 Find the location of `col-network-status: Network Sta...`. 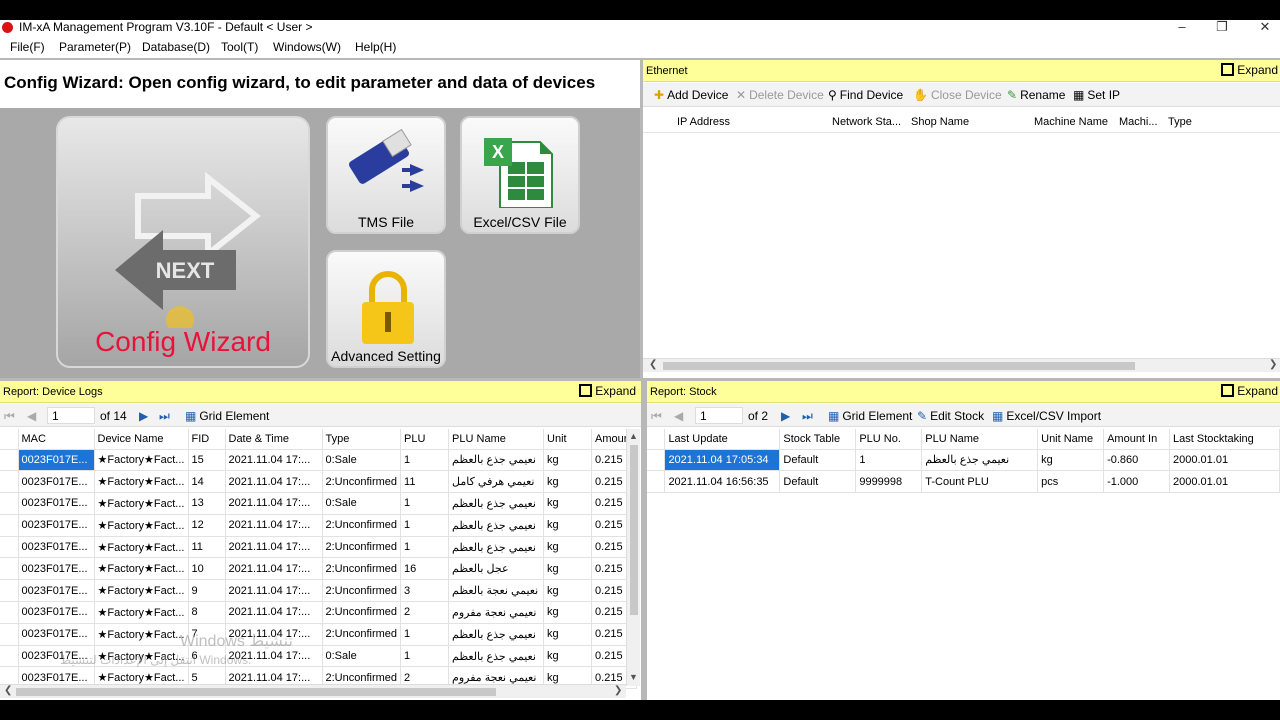

col-network-status: Network Sta... is located at coordinates (870, 122).